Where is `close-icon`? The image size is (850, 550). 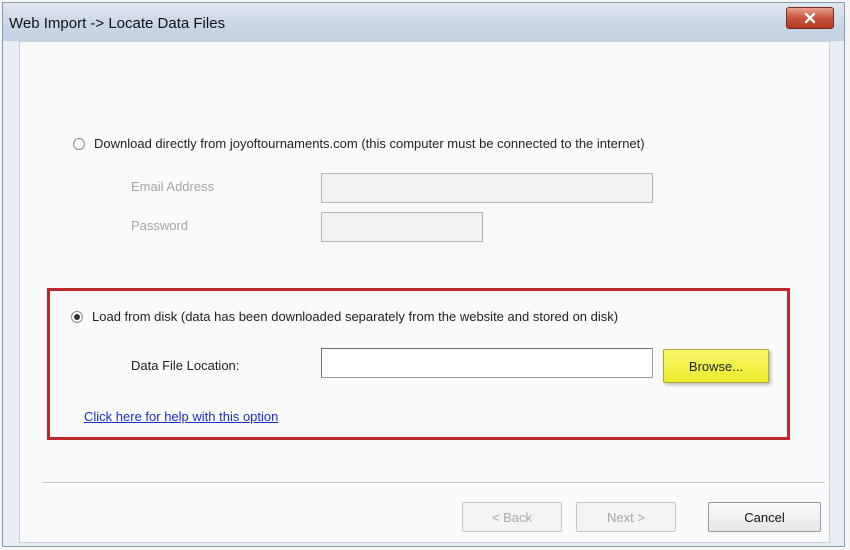 close-icon is located at coordinates (810, 18).